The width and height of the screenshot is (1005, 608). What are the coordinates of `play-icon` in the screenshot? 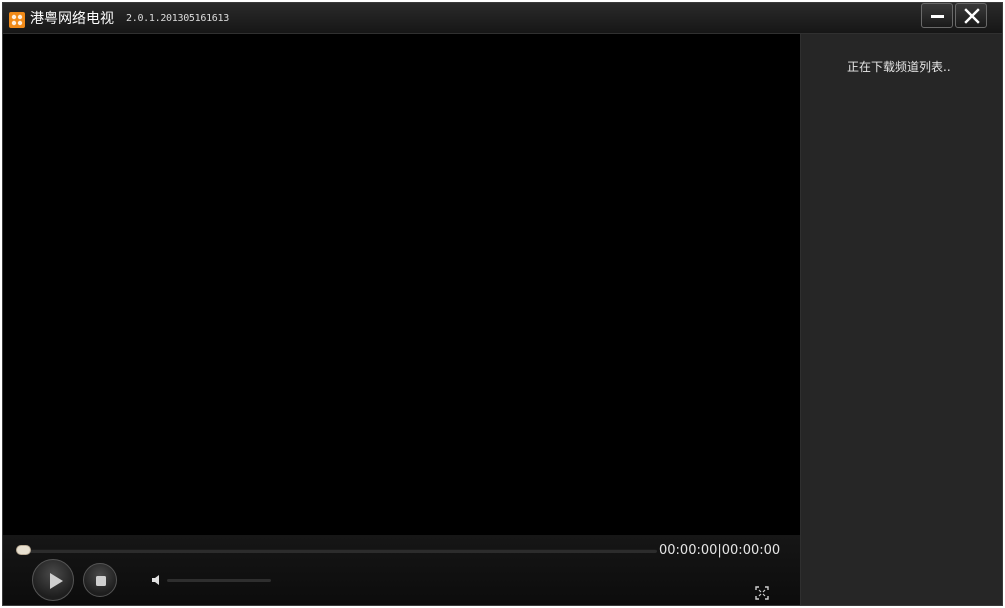 It's located at (56, 581).